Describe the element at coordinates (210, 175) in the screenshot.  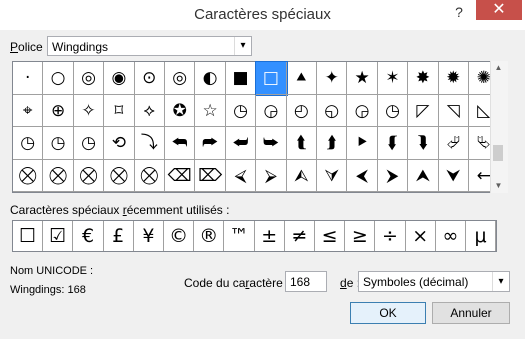
I see `character-cell: ⌦` at that location.